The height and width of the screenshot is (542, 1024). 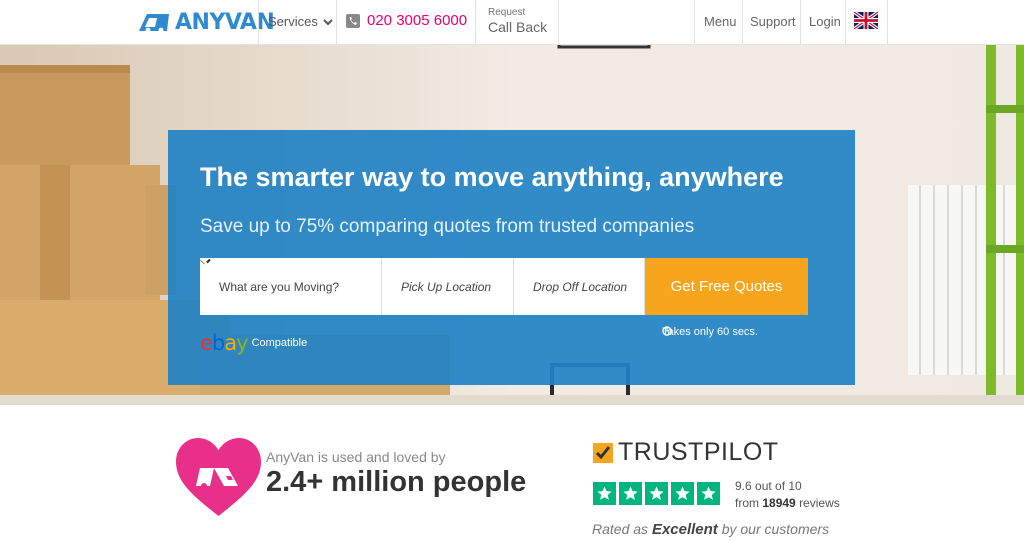 I want to click on cta-label: Get Free Quotes, so click(x=726, y=286).